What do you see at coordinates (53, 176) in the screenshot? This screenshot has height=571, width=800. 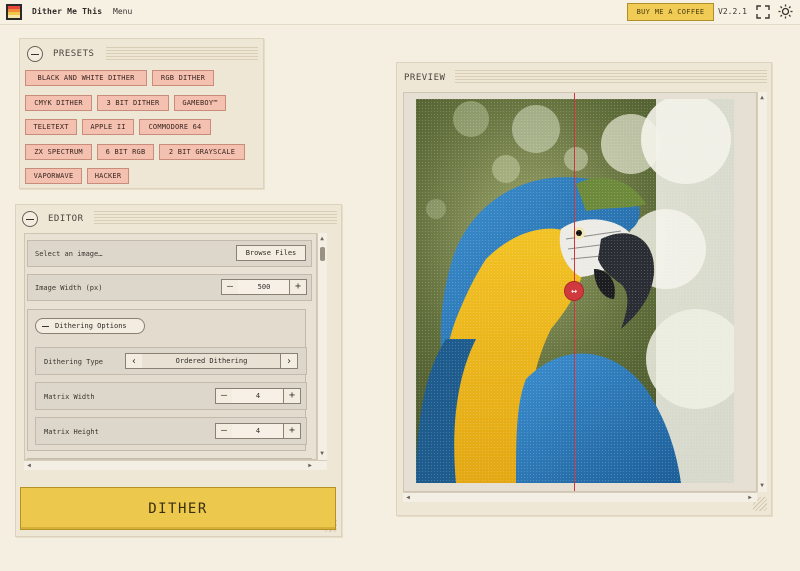 I see `preset-vaporwave: VAPORWAVE` at bounding box center [53, 176].